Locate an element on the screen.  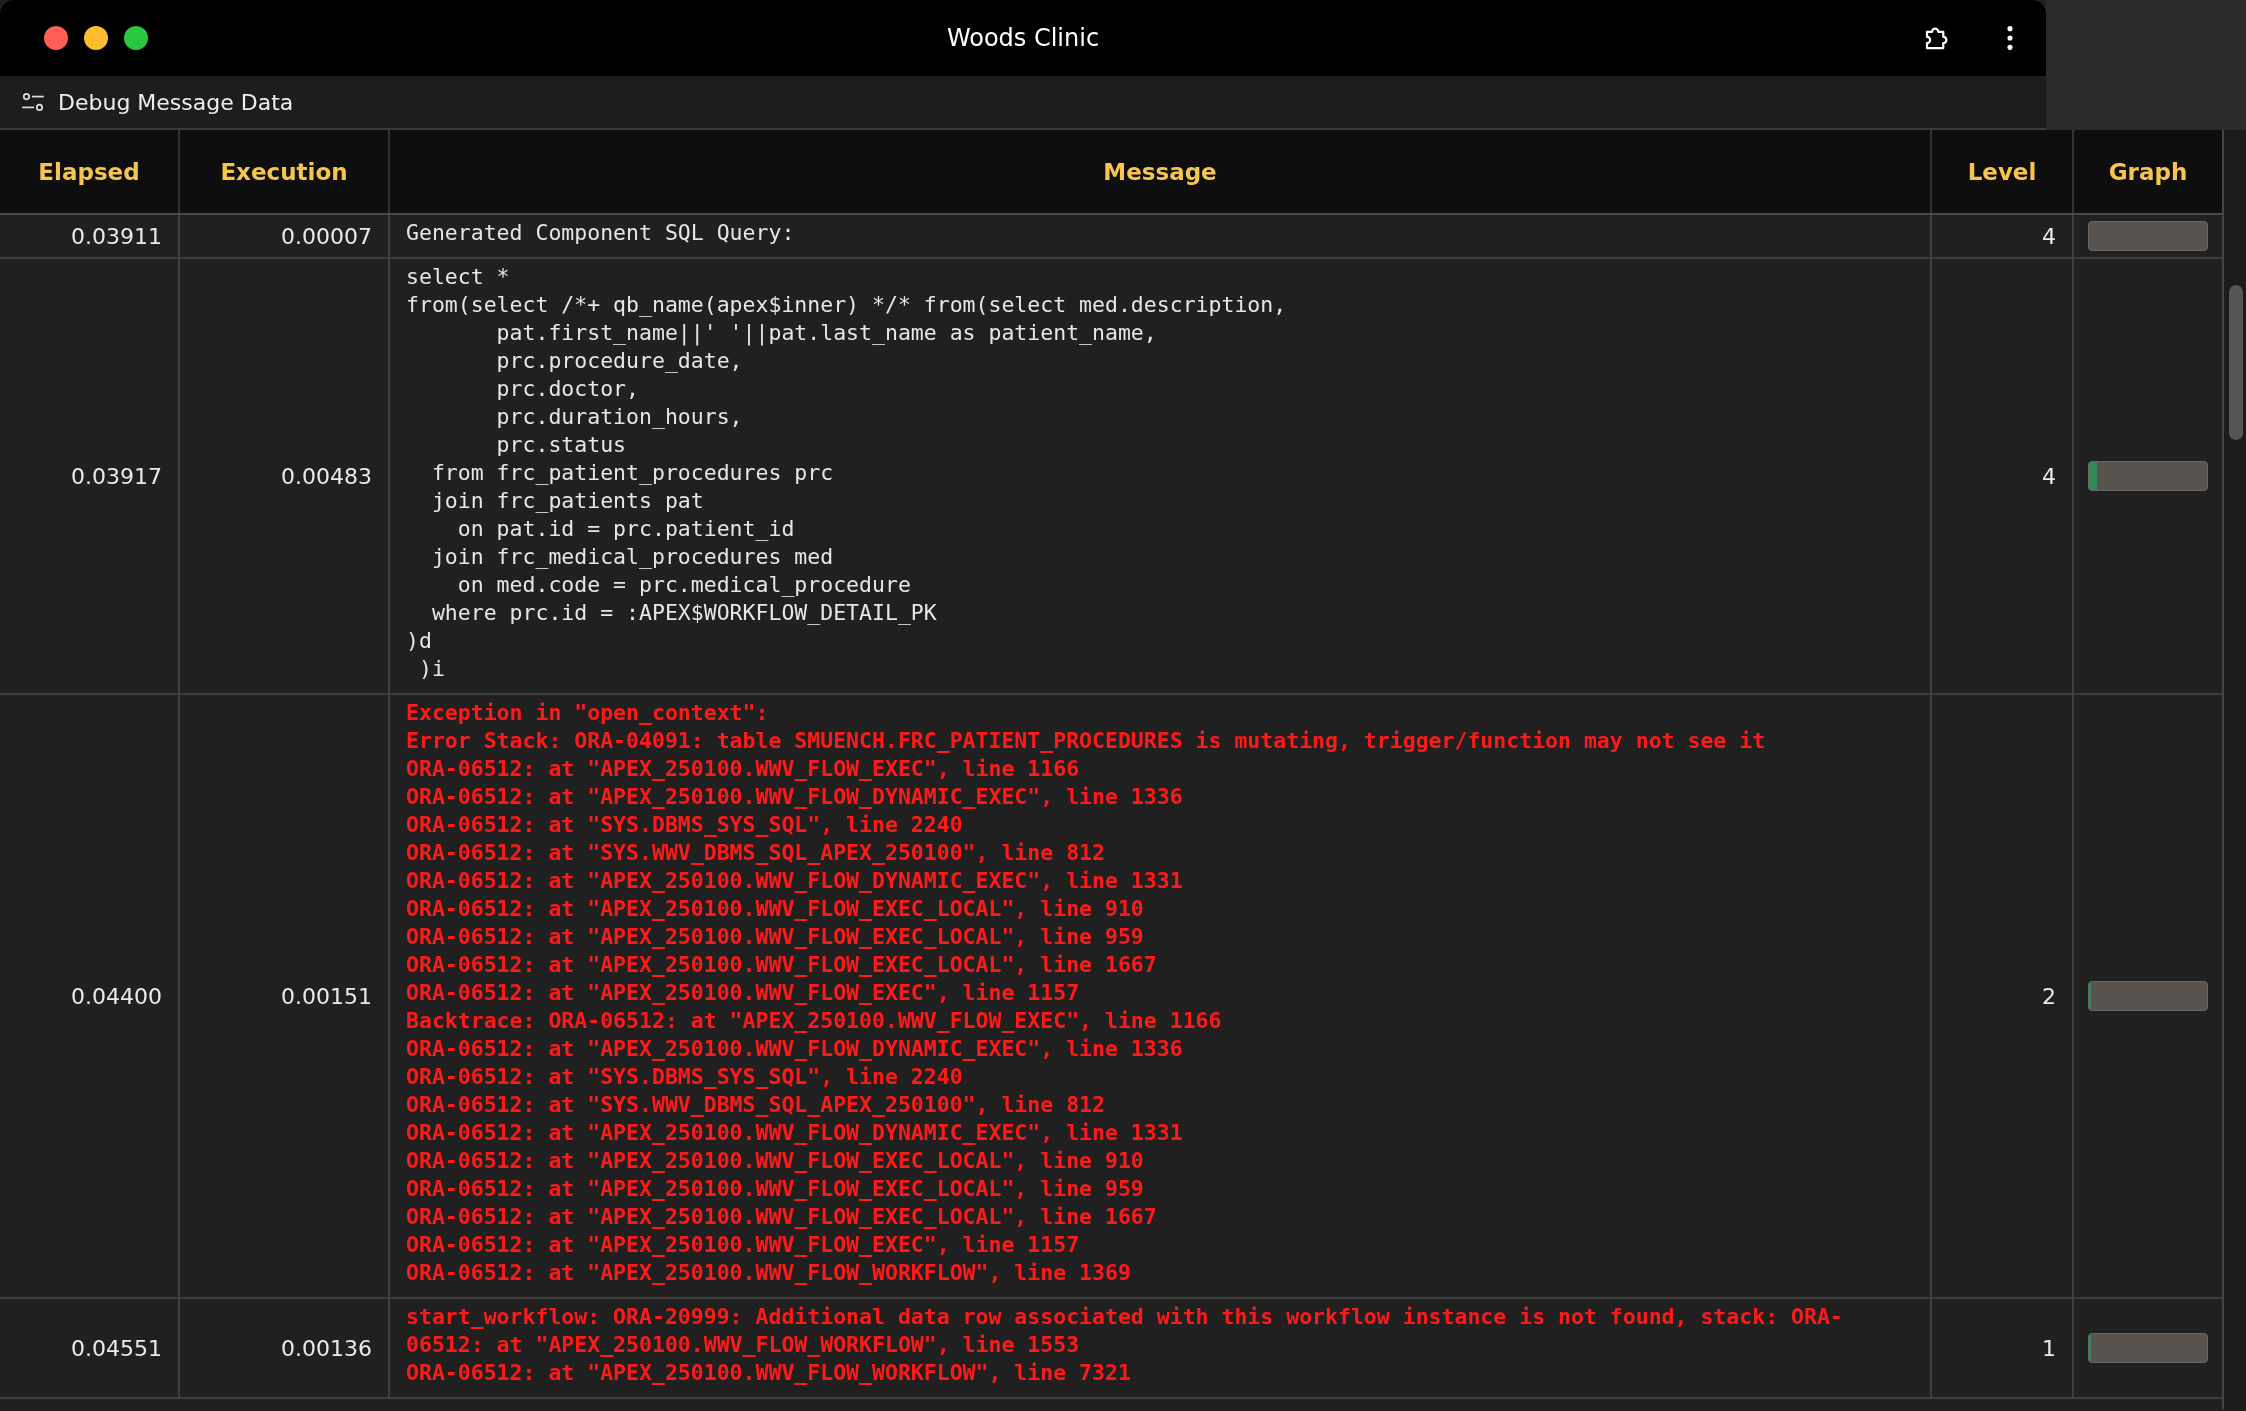
table-cell: 0.03917 is located at coordinates (90, 476).